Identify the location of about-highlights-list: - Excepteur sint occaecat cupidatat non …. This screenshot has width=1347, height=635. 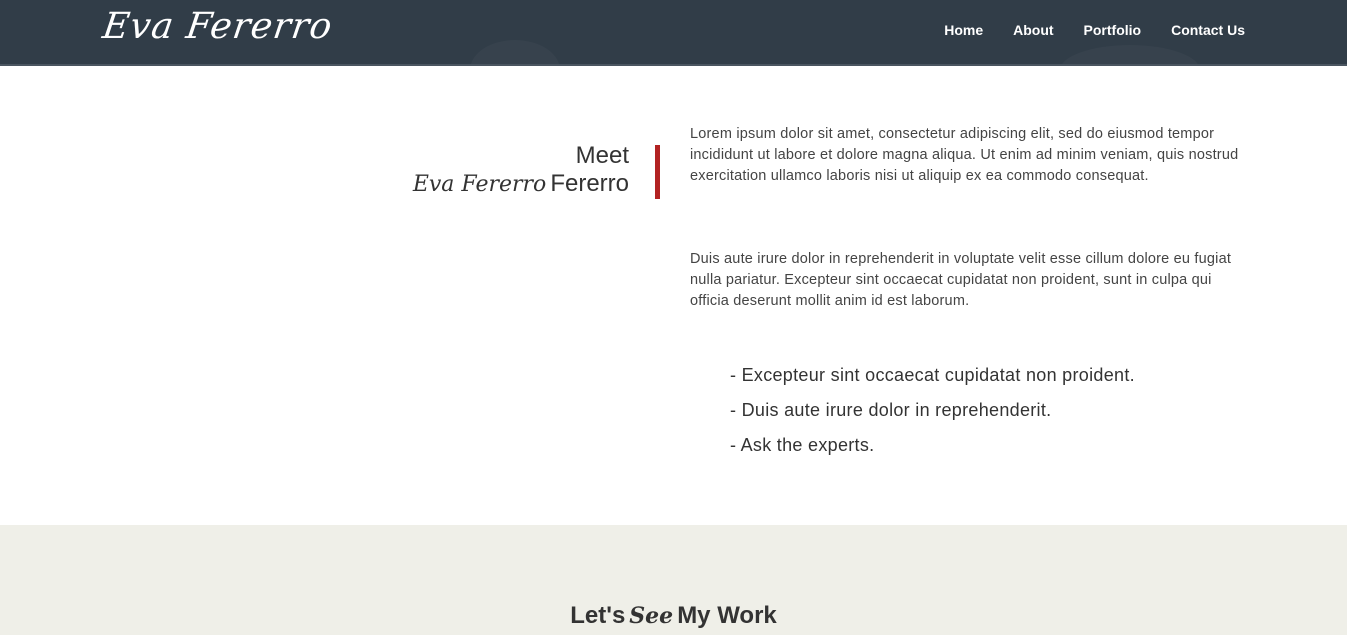
(932, 410).